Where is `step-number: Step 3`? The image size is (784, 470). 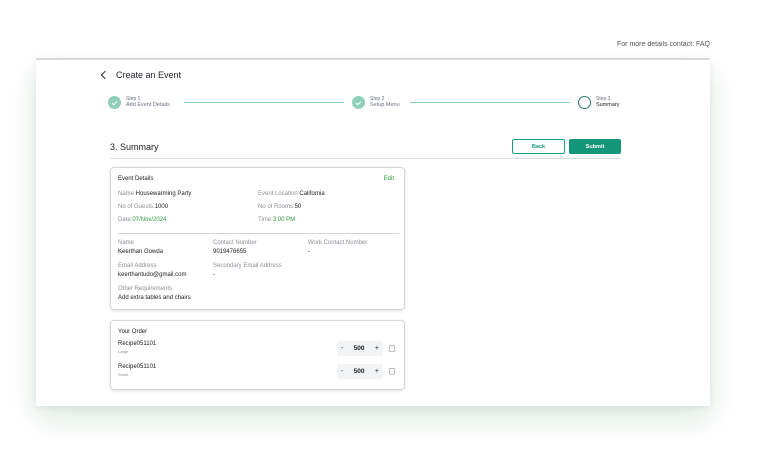 step-number: Step 3 is located at coordinates (603, 98).